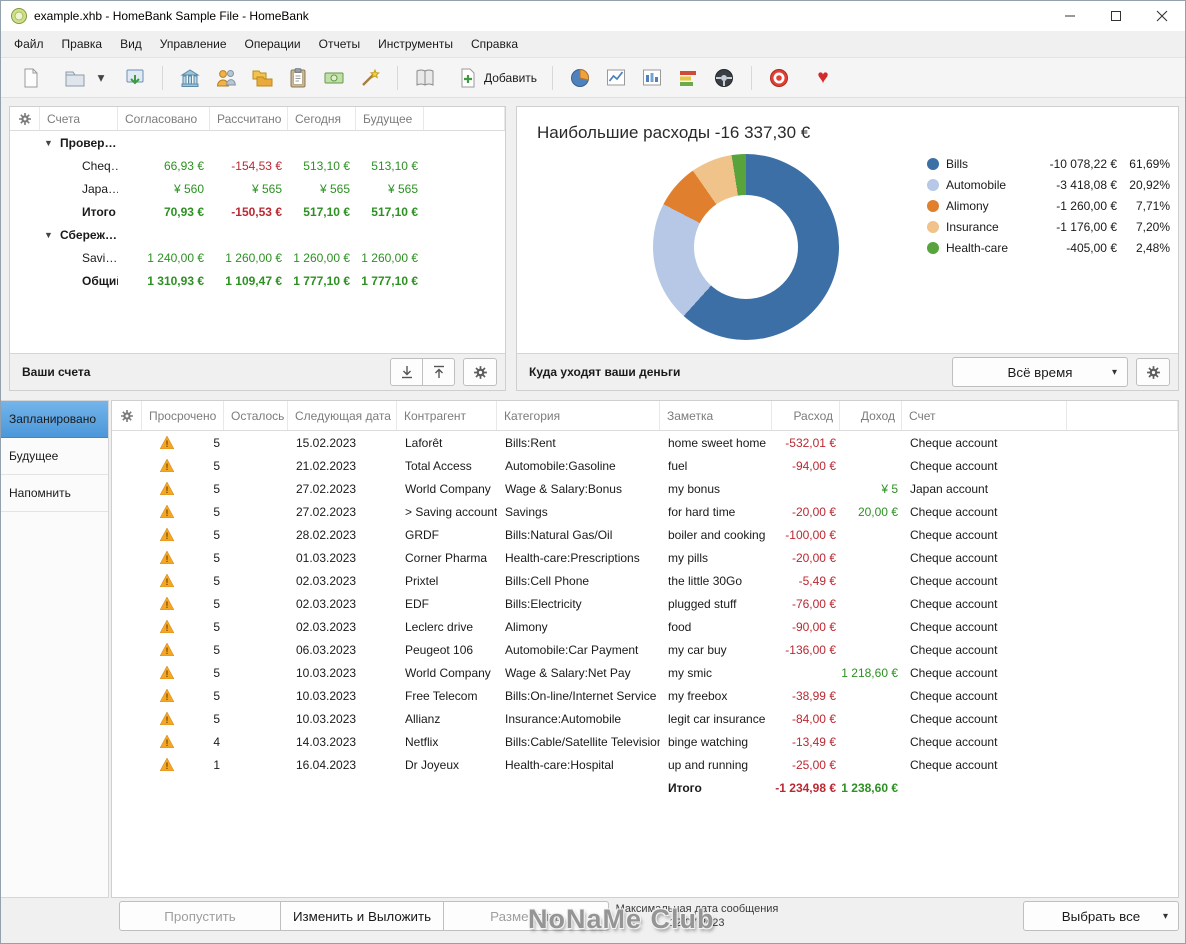  Describe the element at coordinates (75, 78) in the screenshot. I see `open-file-button` at that location.